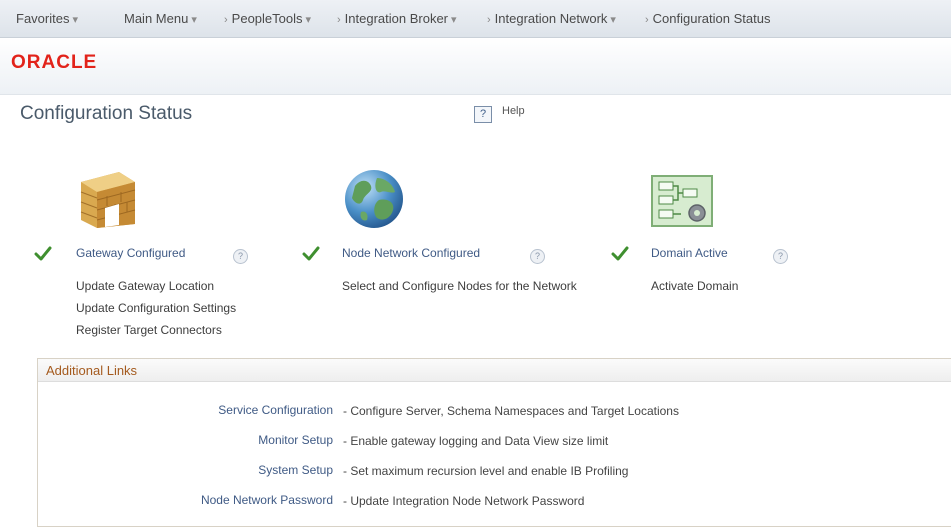 This screenshot has height=527, width=951. What do you see at coordinates (374, 199) in the screenshot?
I see `globe-icon` at bounding box center [374, 199].